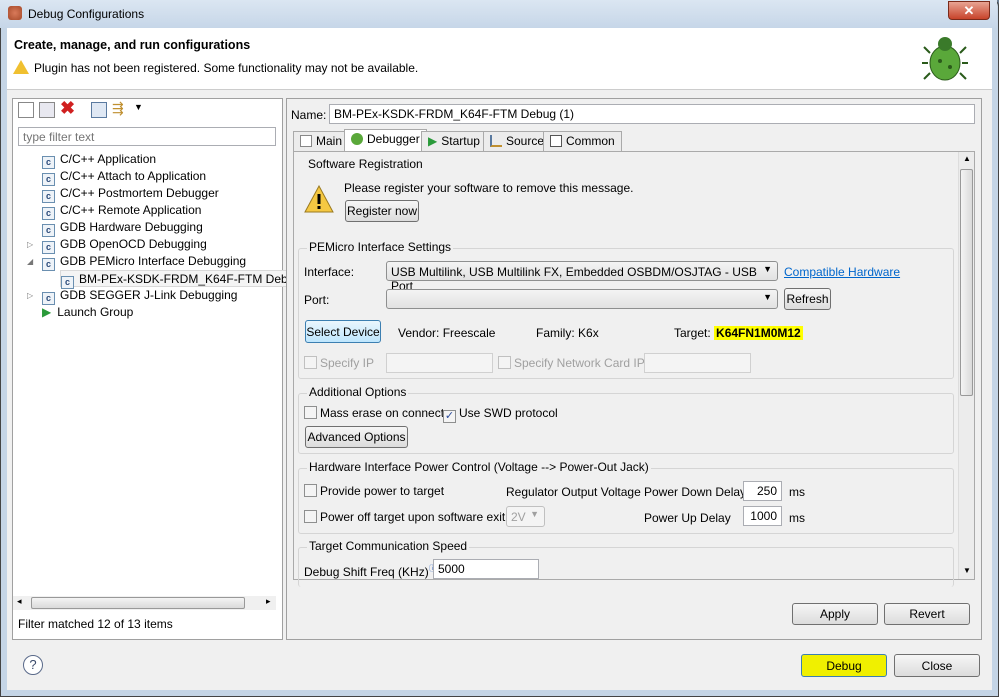  I want to click on advanced-options-button: Advanced Options, so click(356, 437).